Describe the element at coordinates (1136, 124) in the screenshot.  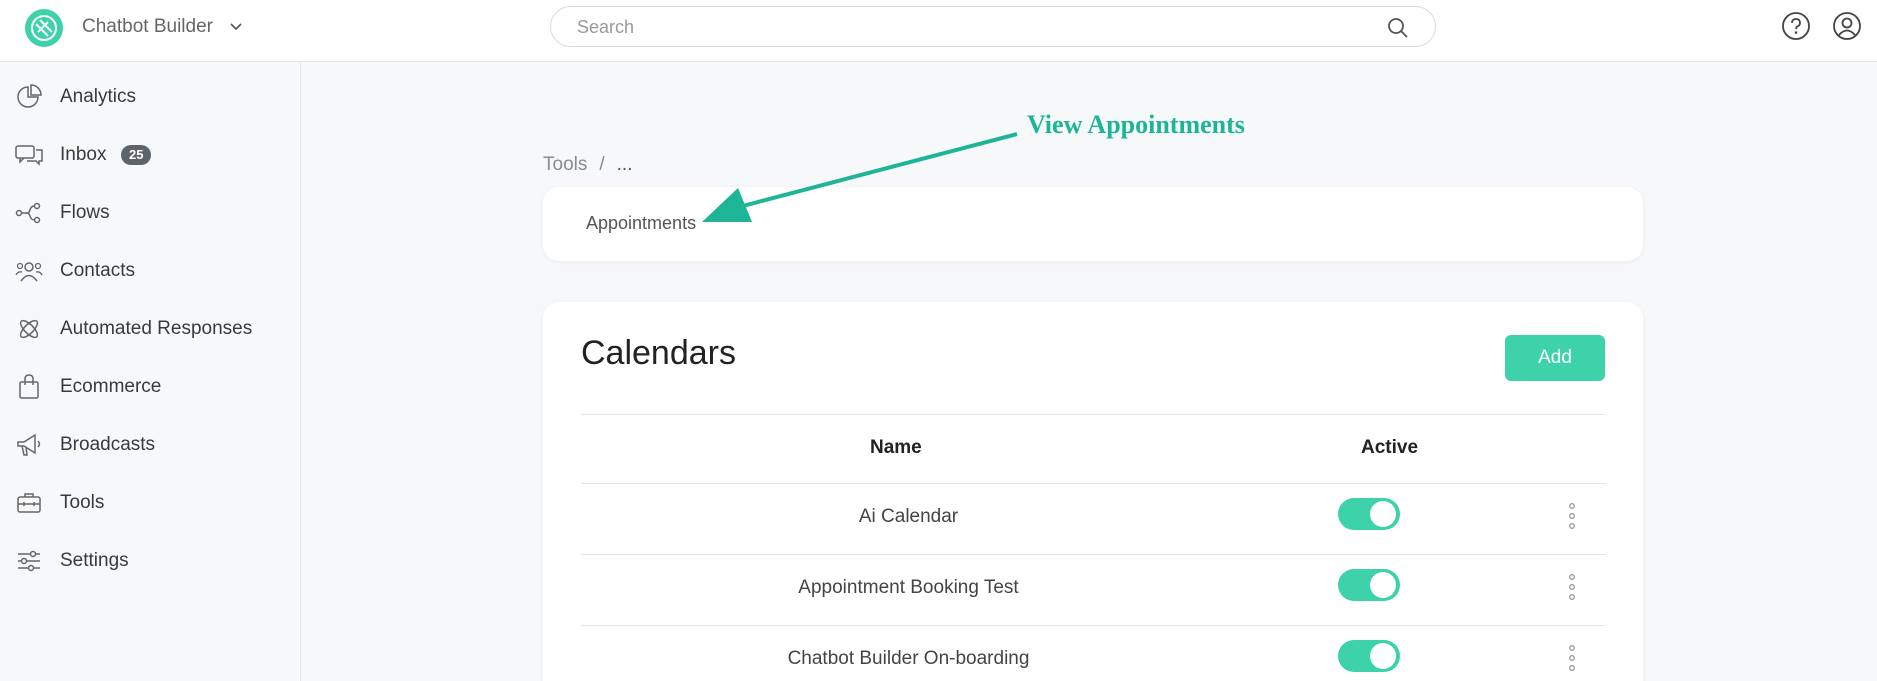
I see `annotation-label: View Appointments` at that location.